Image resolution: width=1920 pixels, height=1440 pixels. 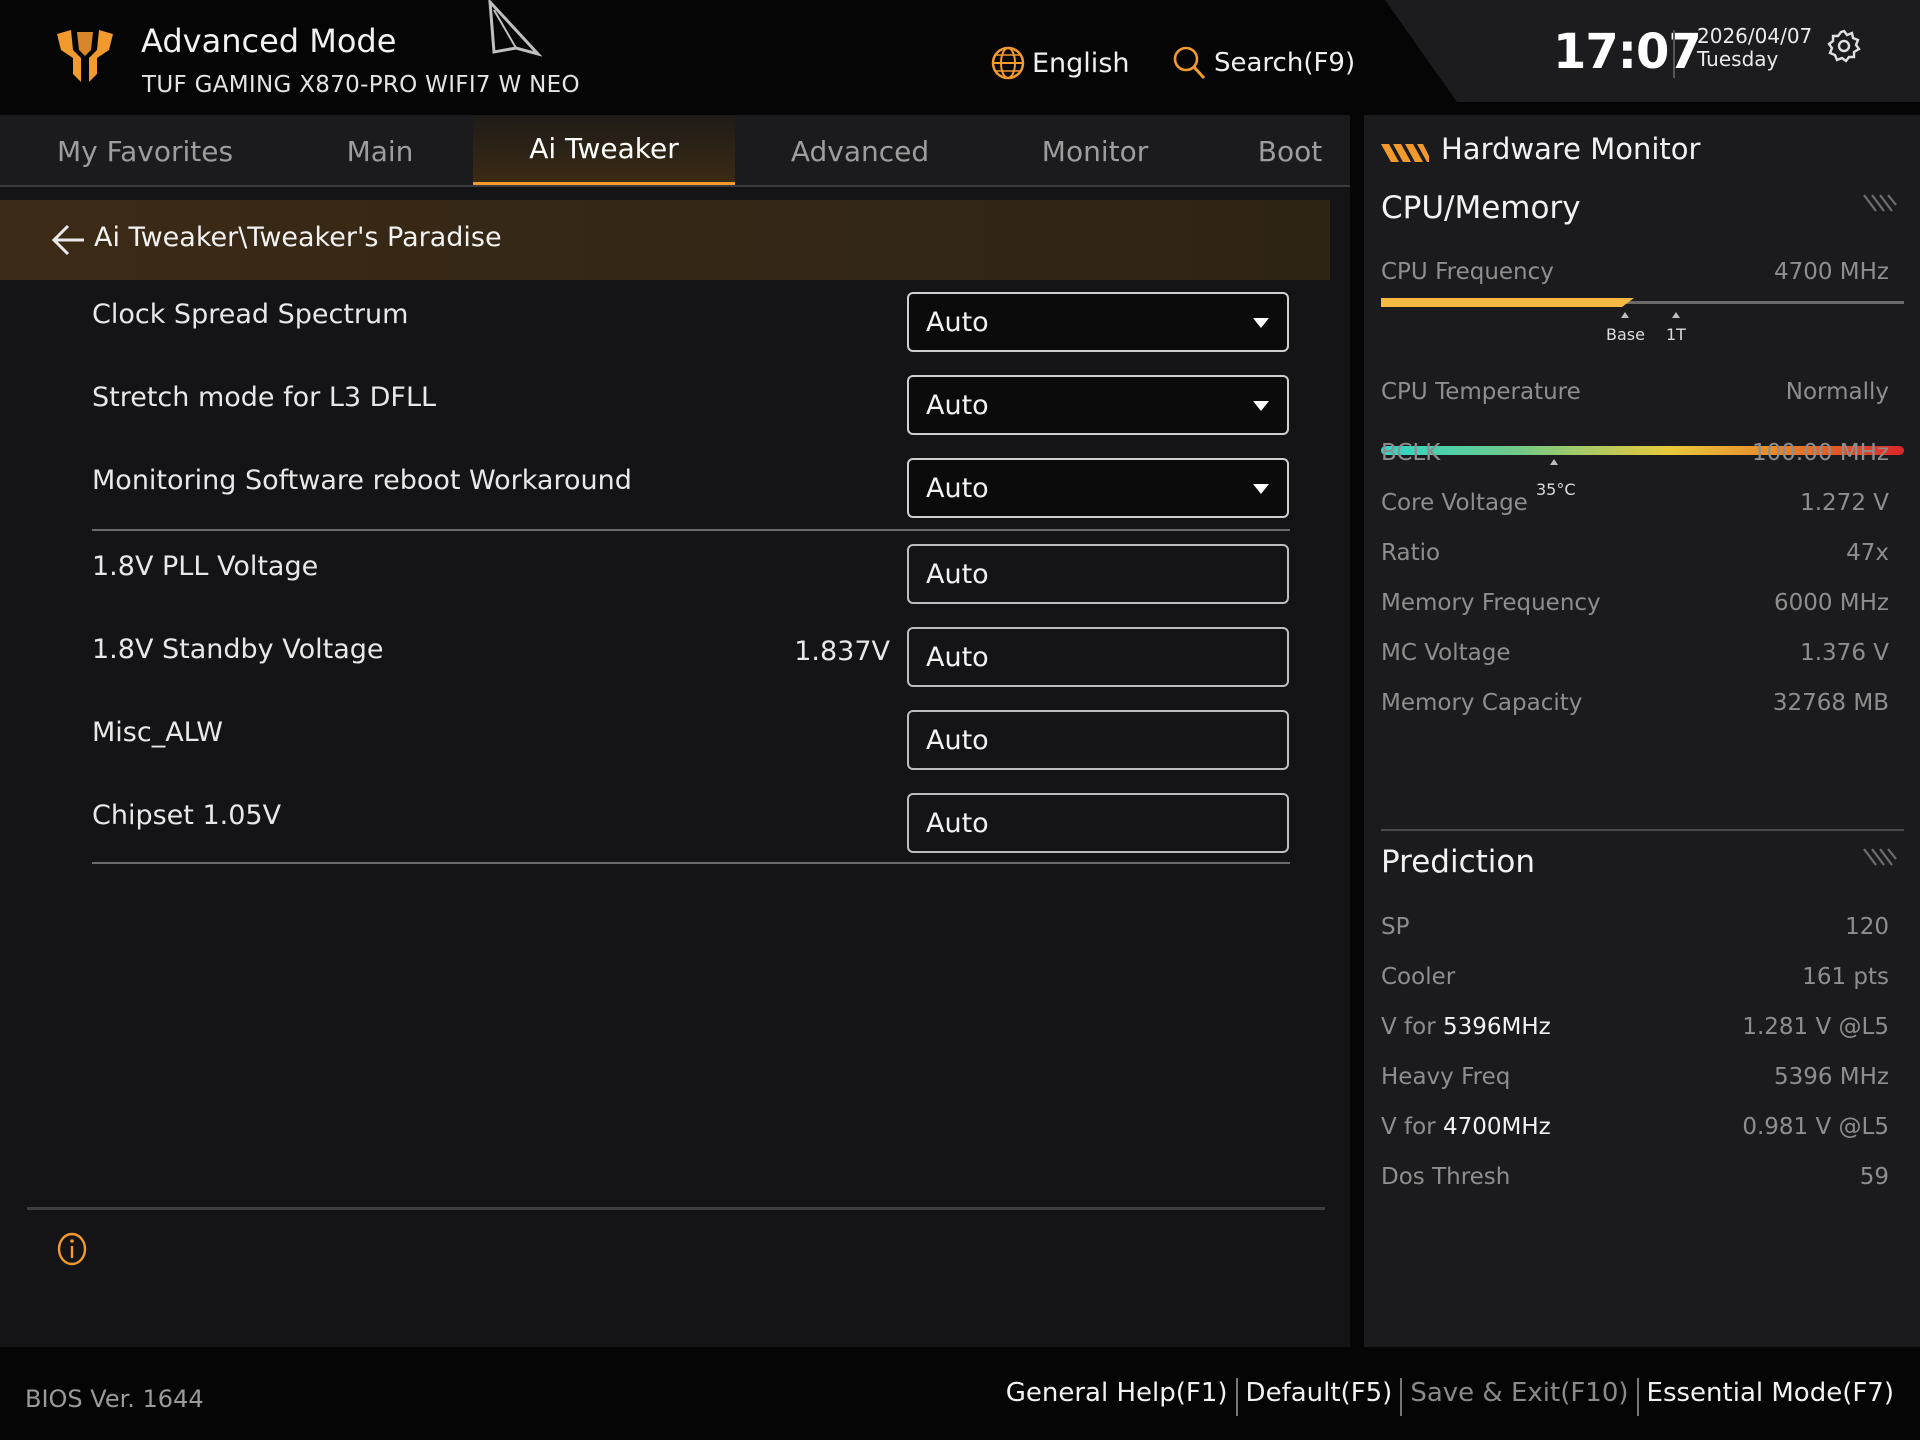 I want to click on setting-label: Monitoring Software reboot Workaround, so click(x=362, y=480).